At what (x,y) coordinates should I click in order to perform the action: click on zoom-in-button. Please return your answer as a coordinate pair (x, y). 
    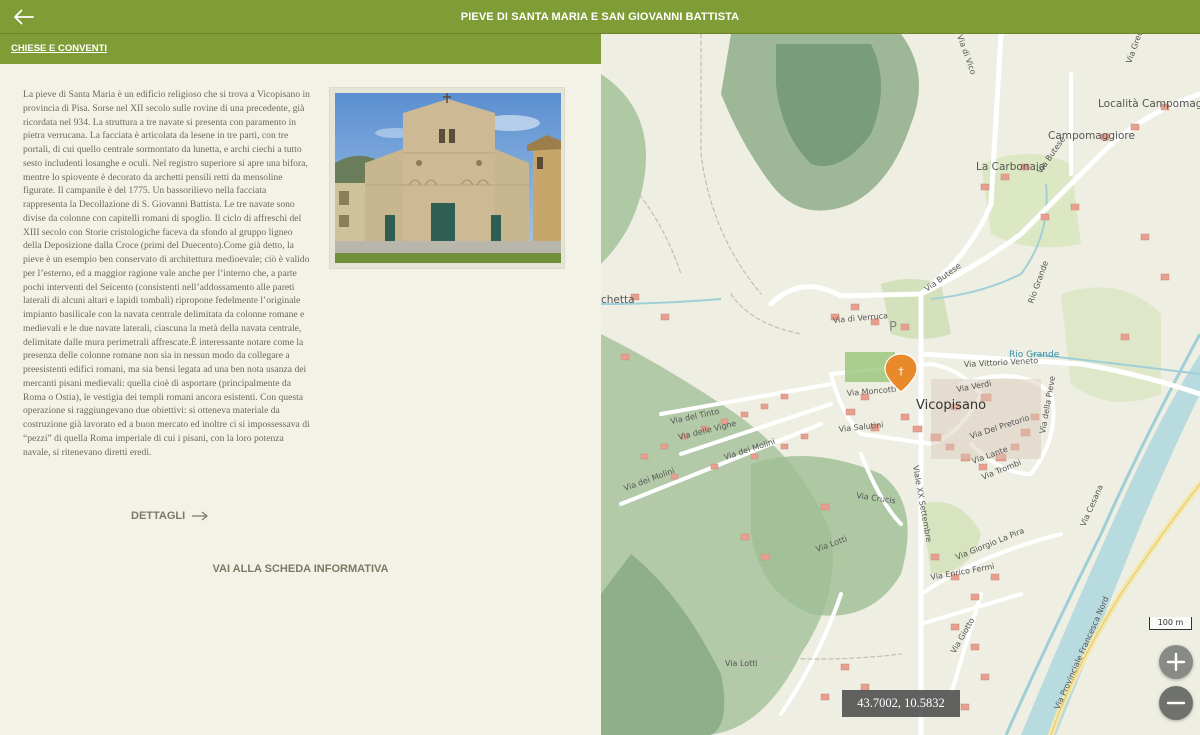
    Looking at the image, I should click on (1176, 662).